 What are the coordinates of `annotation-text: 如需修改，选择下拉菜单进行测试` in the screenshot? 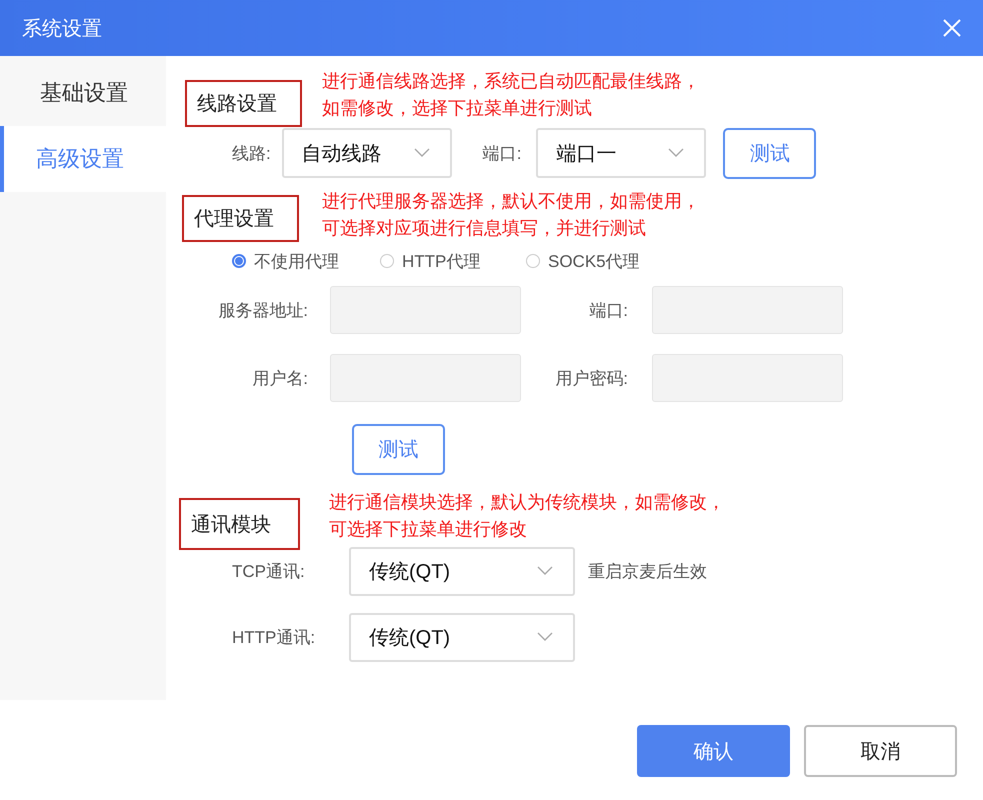 It's located at (457, 108).